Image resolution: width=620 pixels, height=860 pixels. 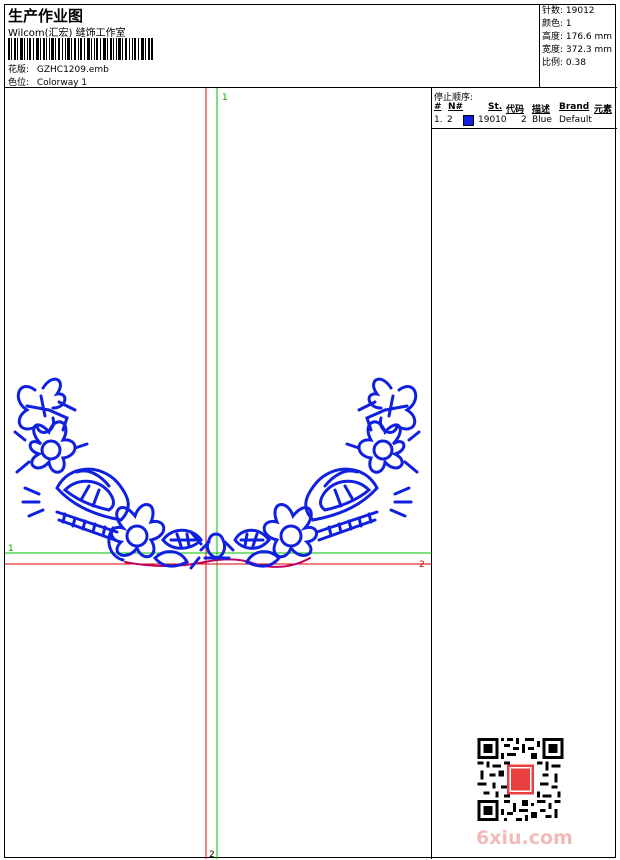 What do you see at coordinates (46, 16) in the screenshot?
I see `sheet-title: 生产作业图` at bounding box center [46, 16].